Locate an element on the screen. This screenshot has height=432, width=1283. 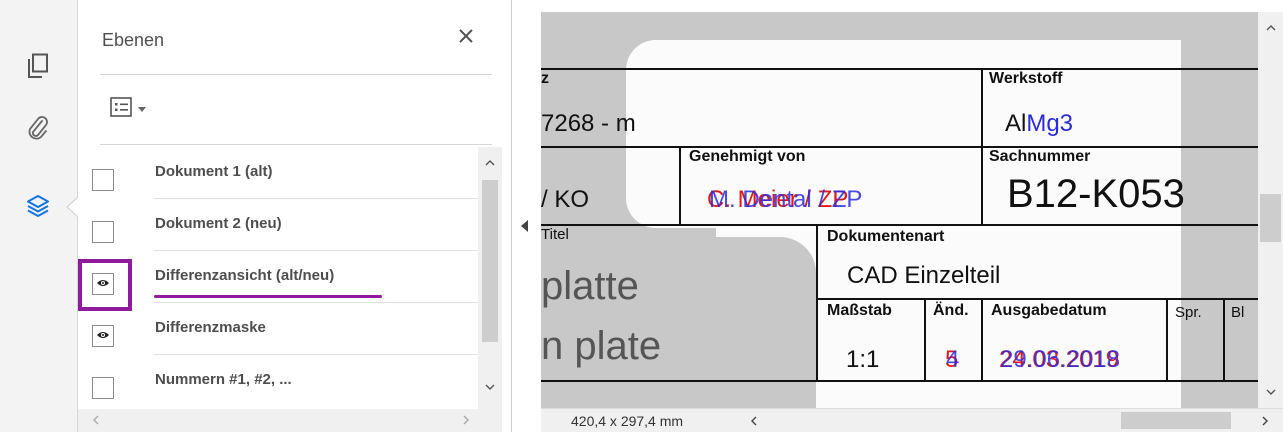
eye-icon is located at coordinates (103, 336).